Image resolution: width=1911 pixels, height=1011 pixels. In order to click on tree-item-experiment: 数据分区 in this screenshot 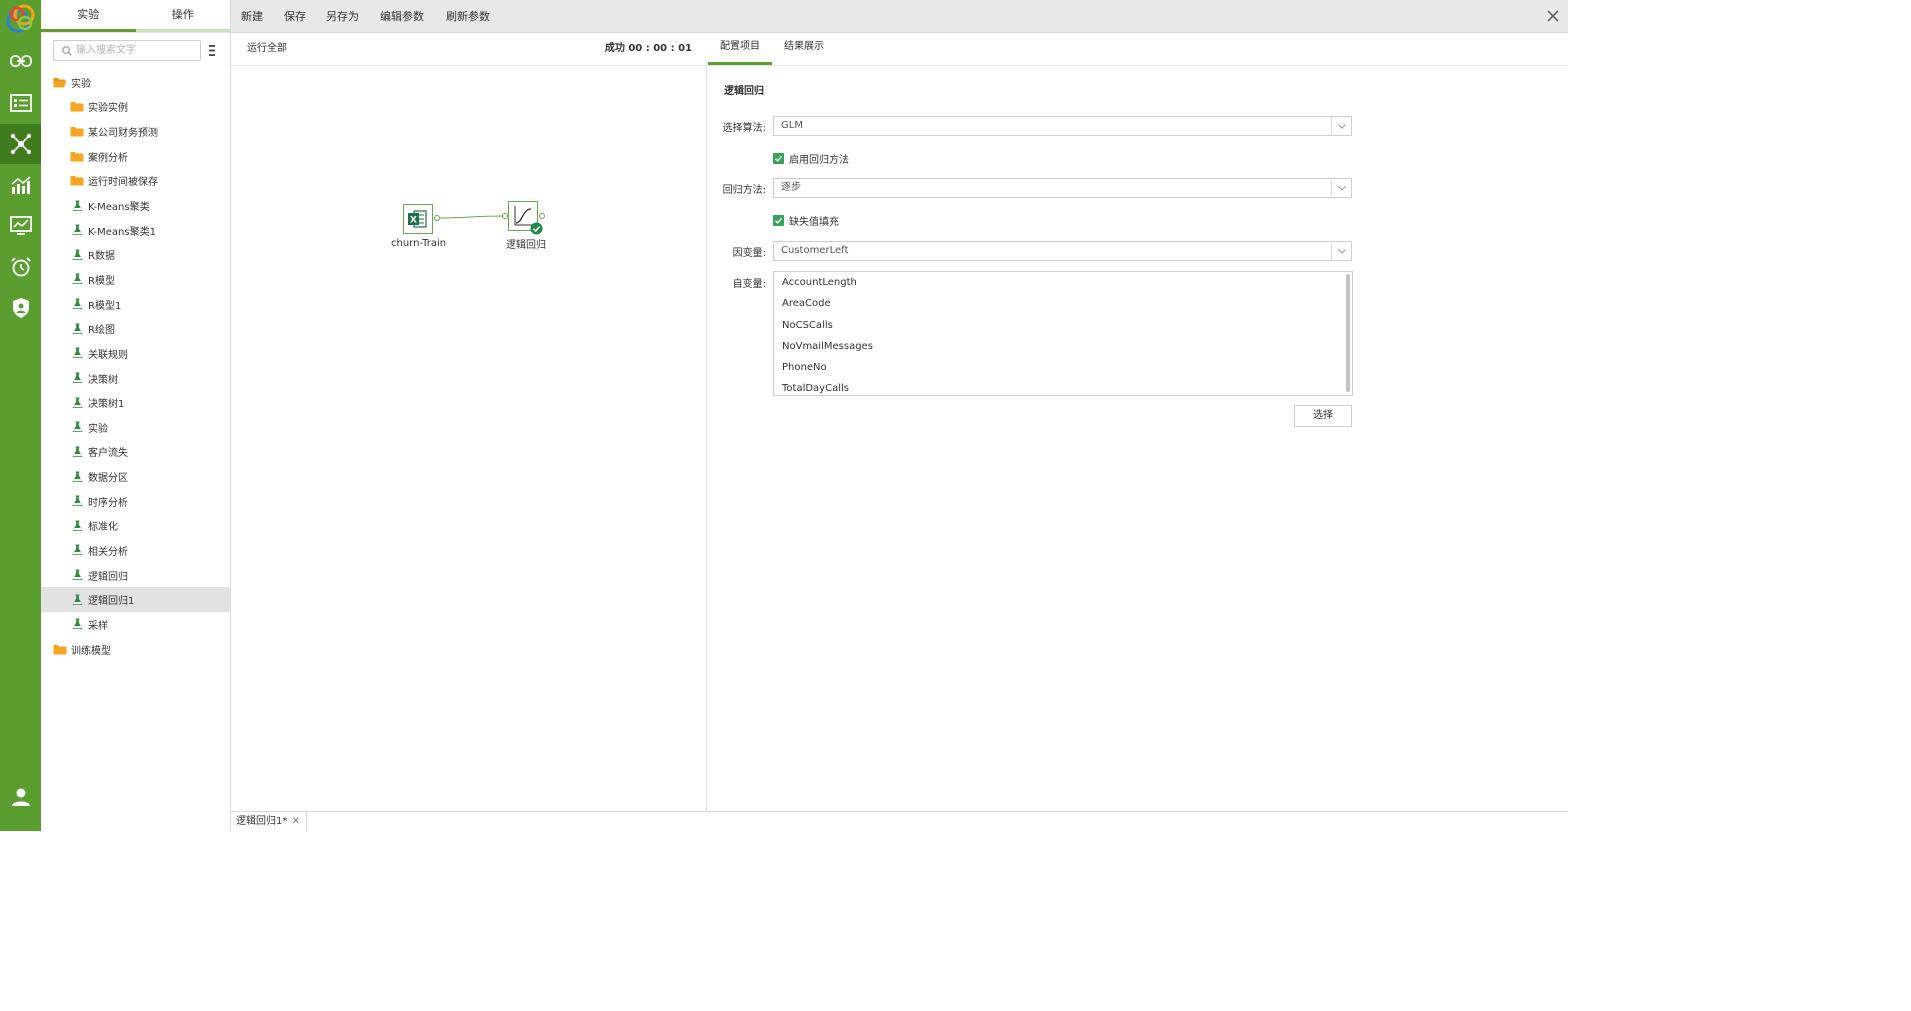, I will do `click(135, 476)`.